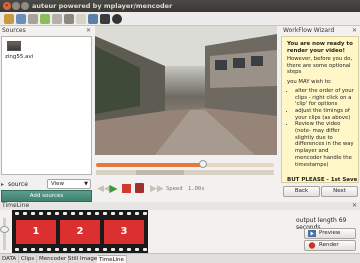  I want to click on clip-1: 1, so click(36, 232).